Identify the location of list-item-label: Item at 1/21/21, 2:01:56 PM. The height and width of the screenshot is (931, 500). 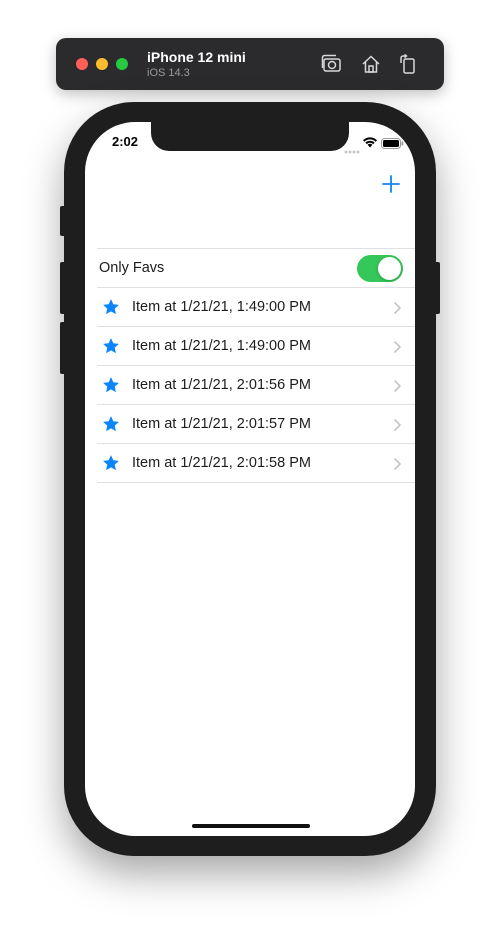
(221, 385).